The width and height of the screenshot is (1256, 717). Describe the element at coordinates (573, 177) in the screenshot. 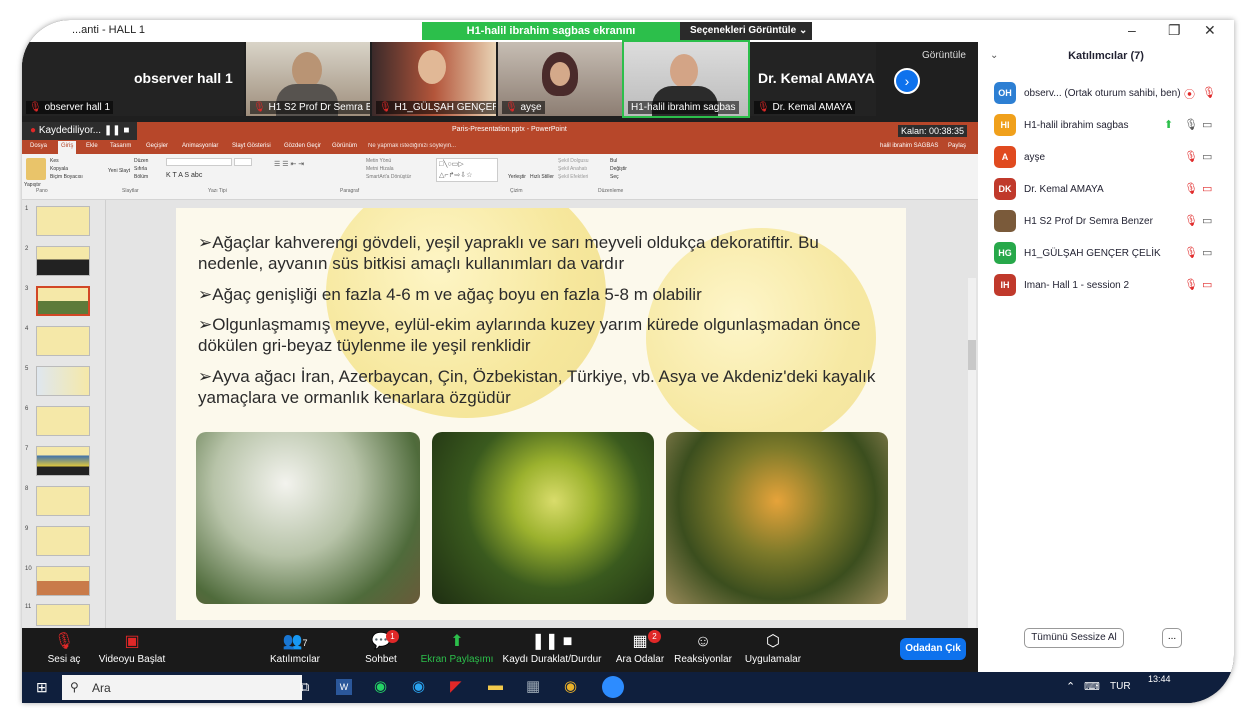

I see `shape-effects-label: Şekil Efektleri` at that location.